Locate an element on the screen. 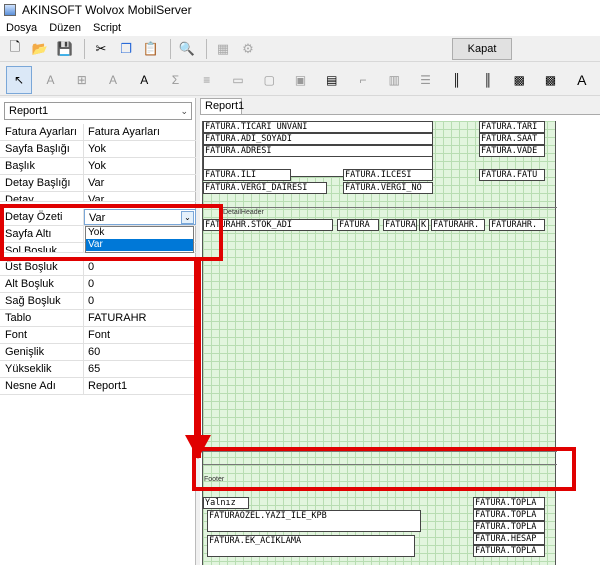 The height and width of the screenshot is (565, 600). property-row: Yükseklik 65 is located at coordinates (98, 369).